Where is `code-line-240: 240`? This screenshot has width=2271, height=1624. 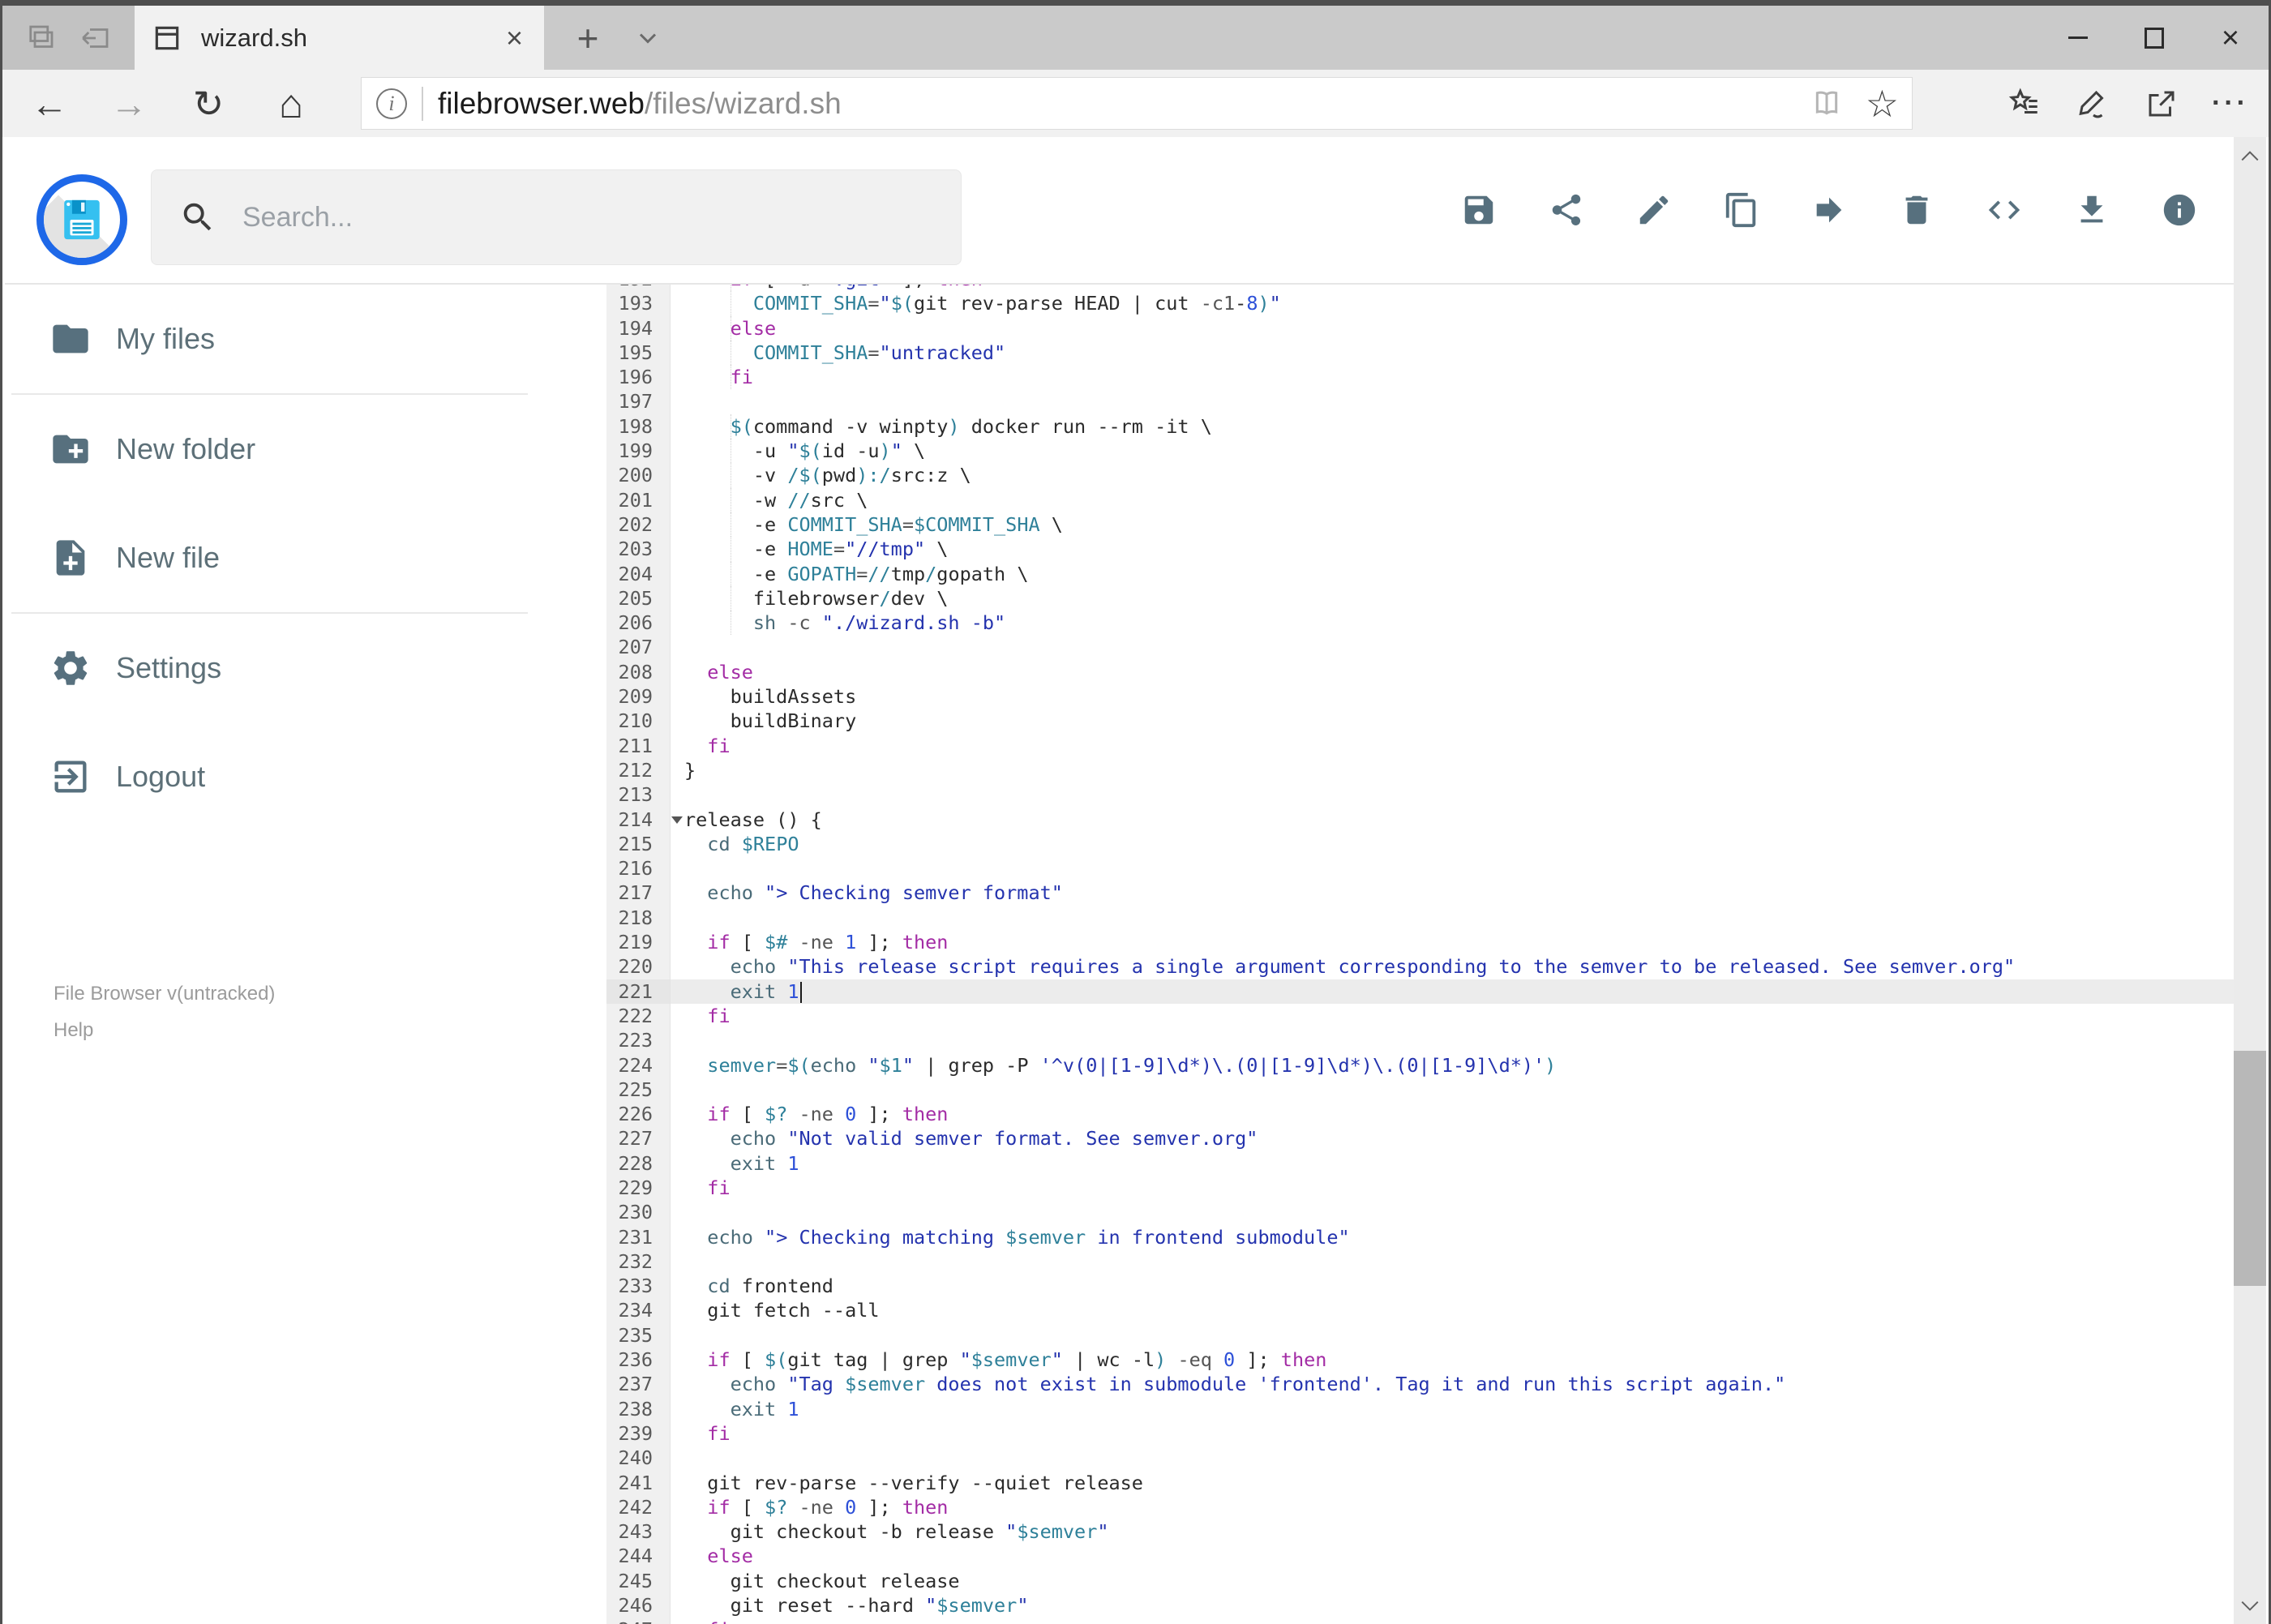 code-line-240: 240 is located at coordinates (1420, 1459).